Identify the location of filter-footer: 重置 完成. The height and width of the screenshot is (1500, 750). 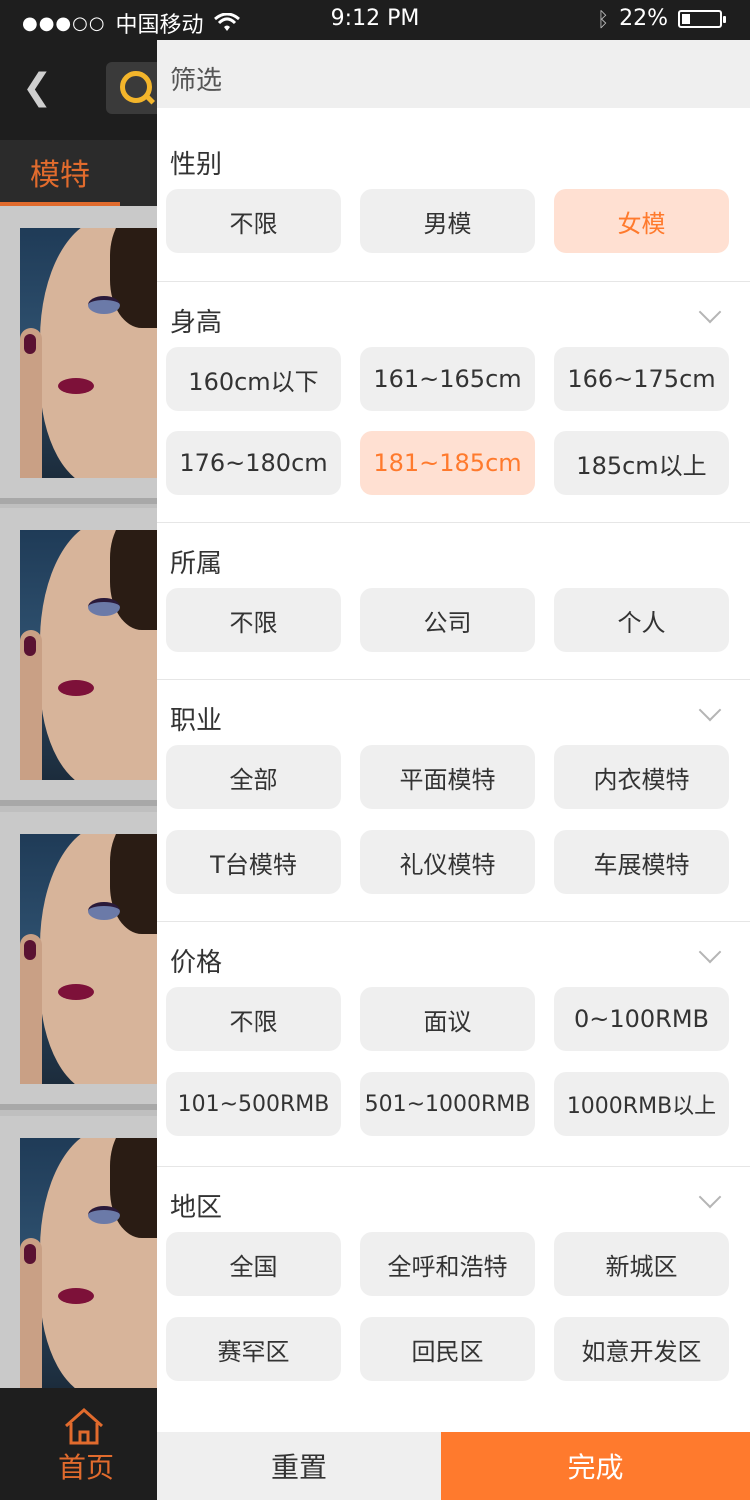
(453, 1466).